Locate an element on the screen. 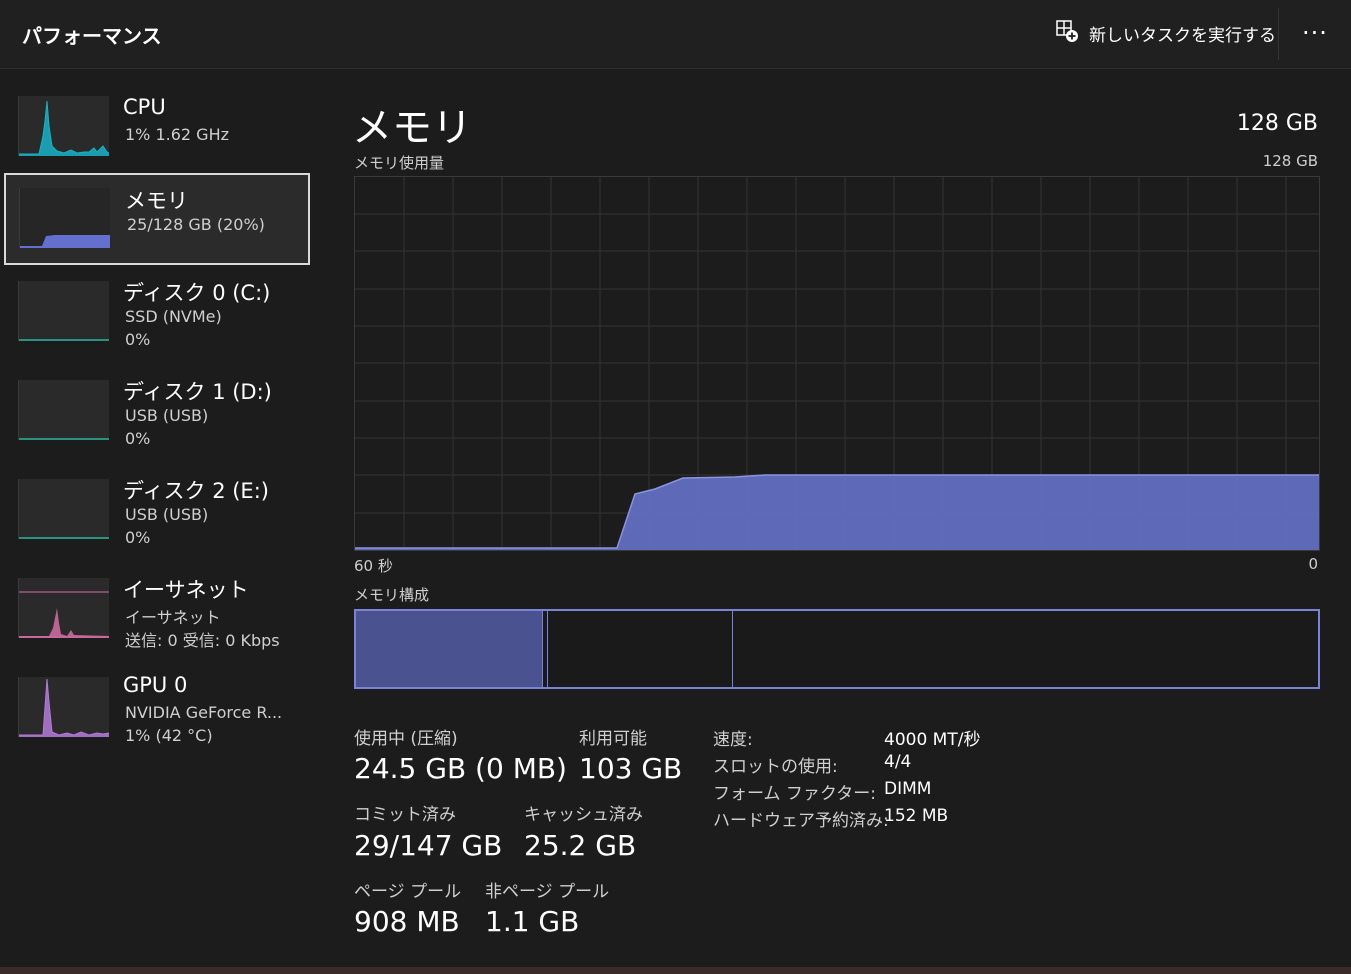 Image resolution: width=1351 pixels, height=974 pixels. more-icon: ··· is located at coordinates (1315, 33).